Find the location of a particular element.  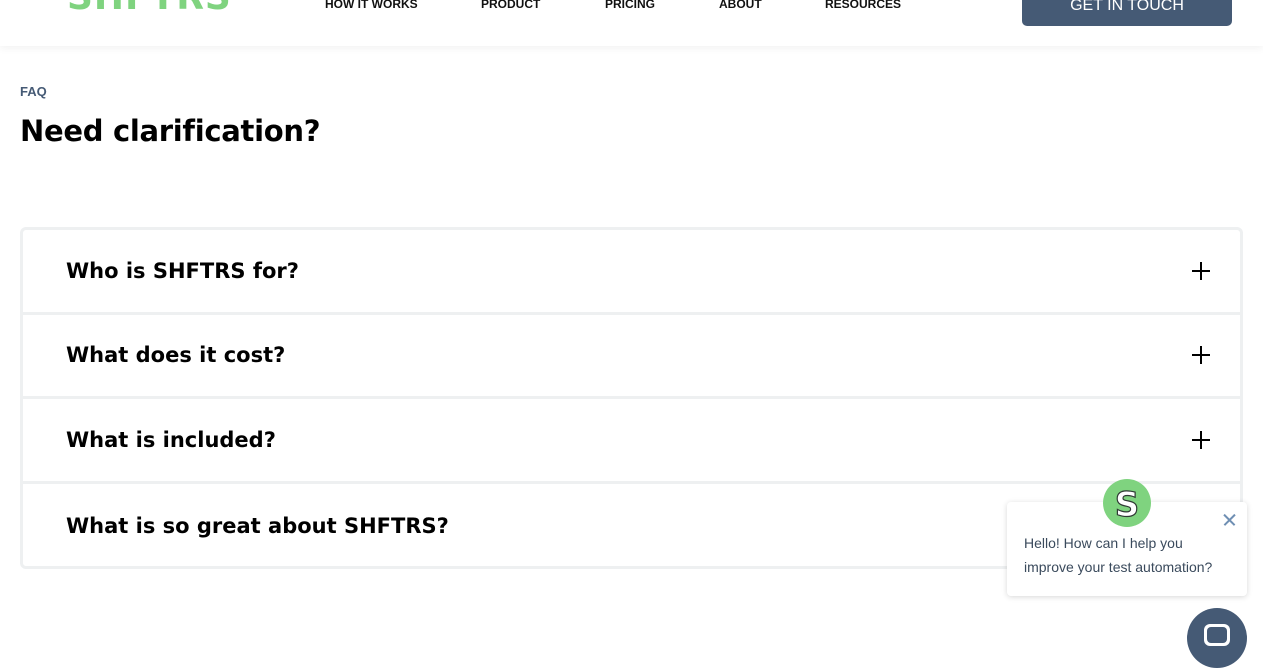

faq-question: Who is SHFTRS for? is located at coordinates (182, 270).